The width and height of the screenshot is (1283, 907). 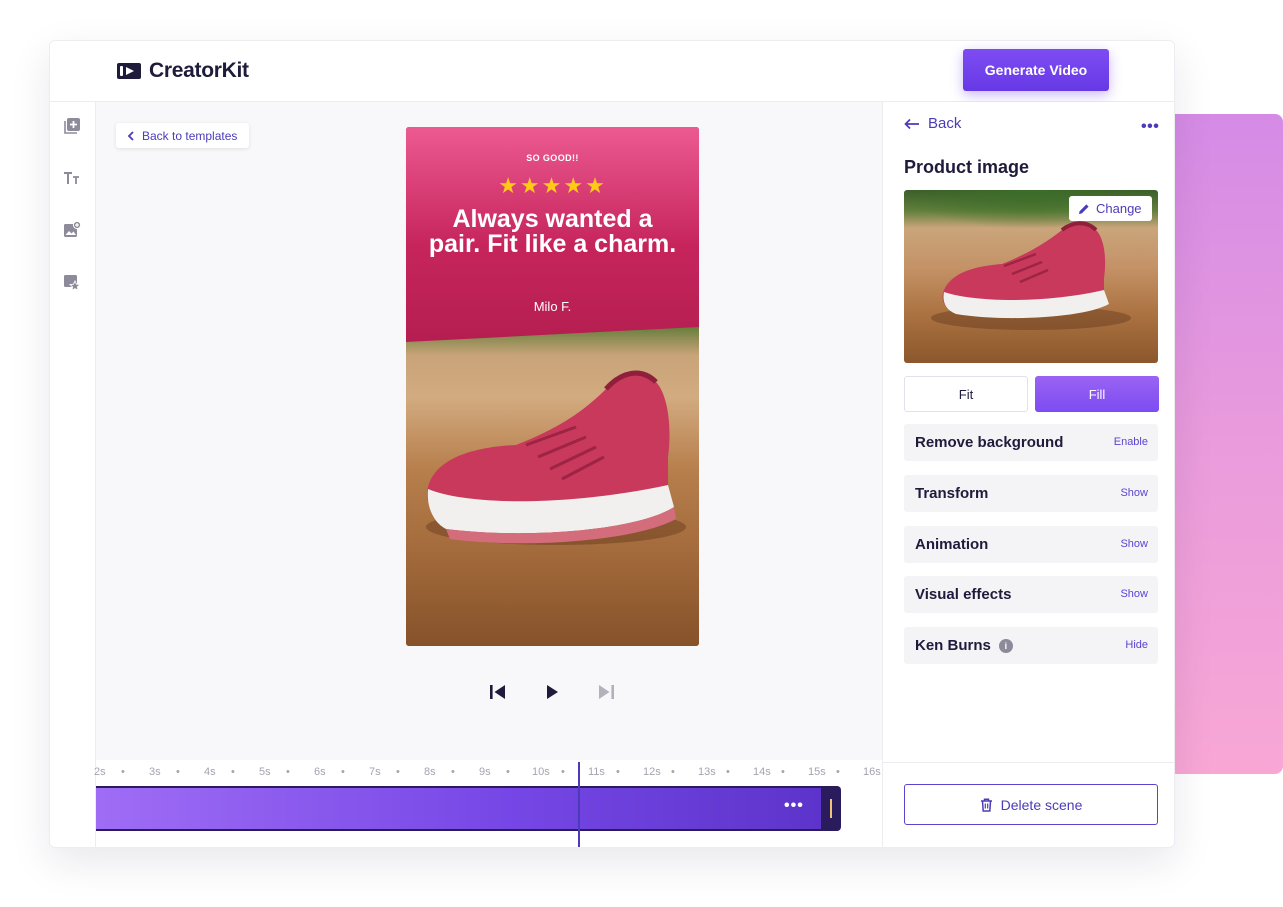 I want to click on section-label: Animation, so click(x=952, y=544).